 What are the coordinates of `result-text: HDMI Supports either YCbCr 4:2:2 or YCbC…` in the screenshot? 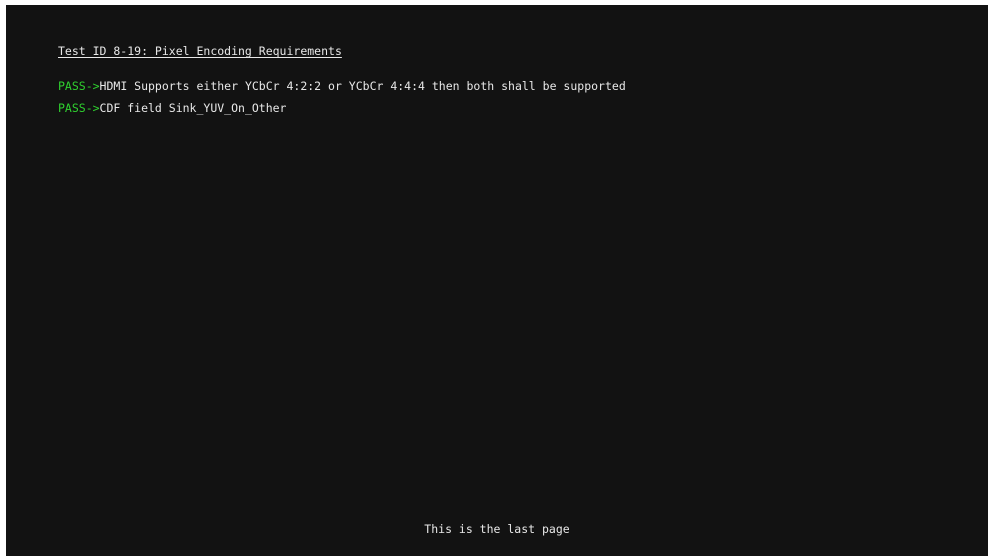 It's located at (362, 86).